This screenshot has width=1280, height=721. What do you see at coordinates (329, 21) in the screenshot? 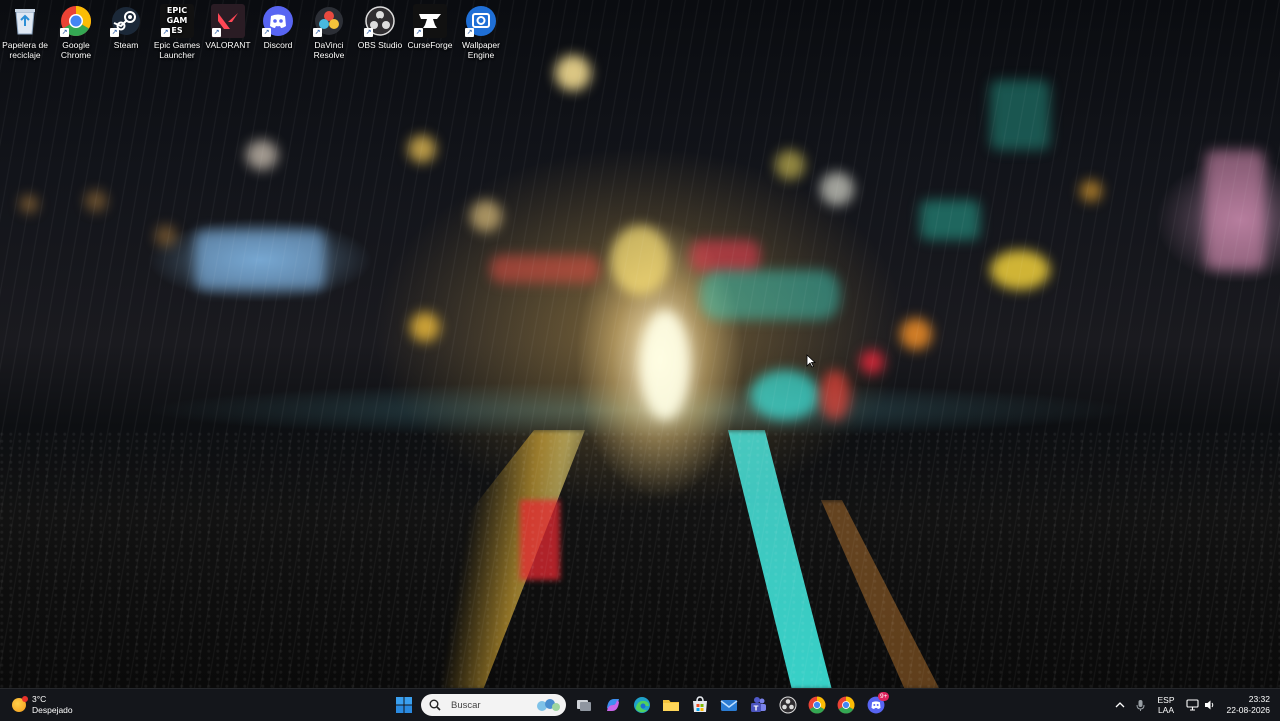
I see `davinci-resolve-icon: ↗` at bounding box center [329, 21].